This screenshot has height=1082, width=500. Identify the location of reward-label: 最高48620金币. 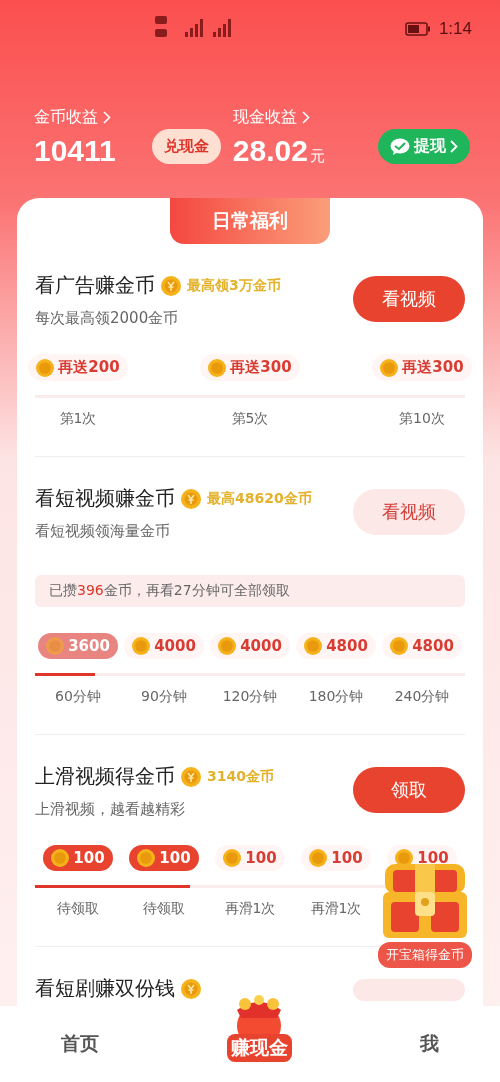
(259, 498).